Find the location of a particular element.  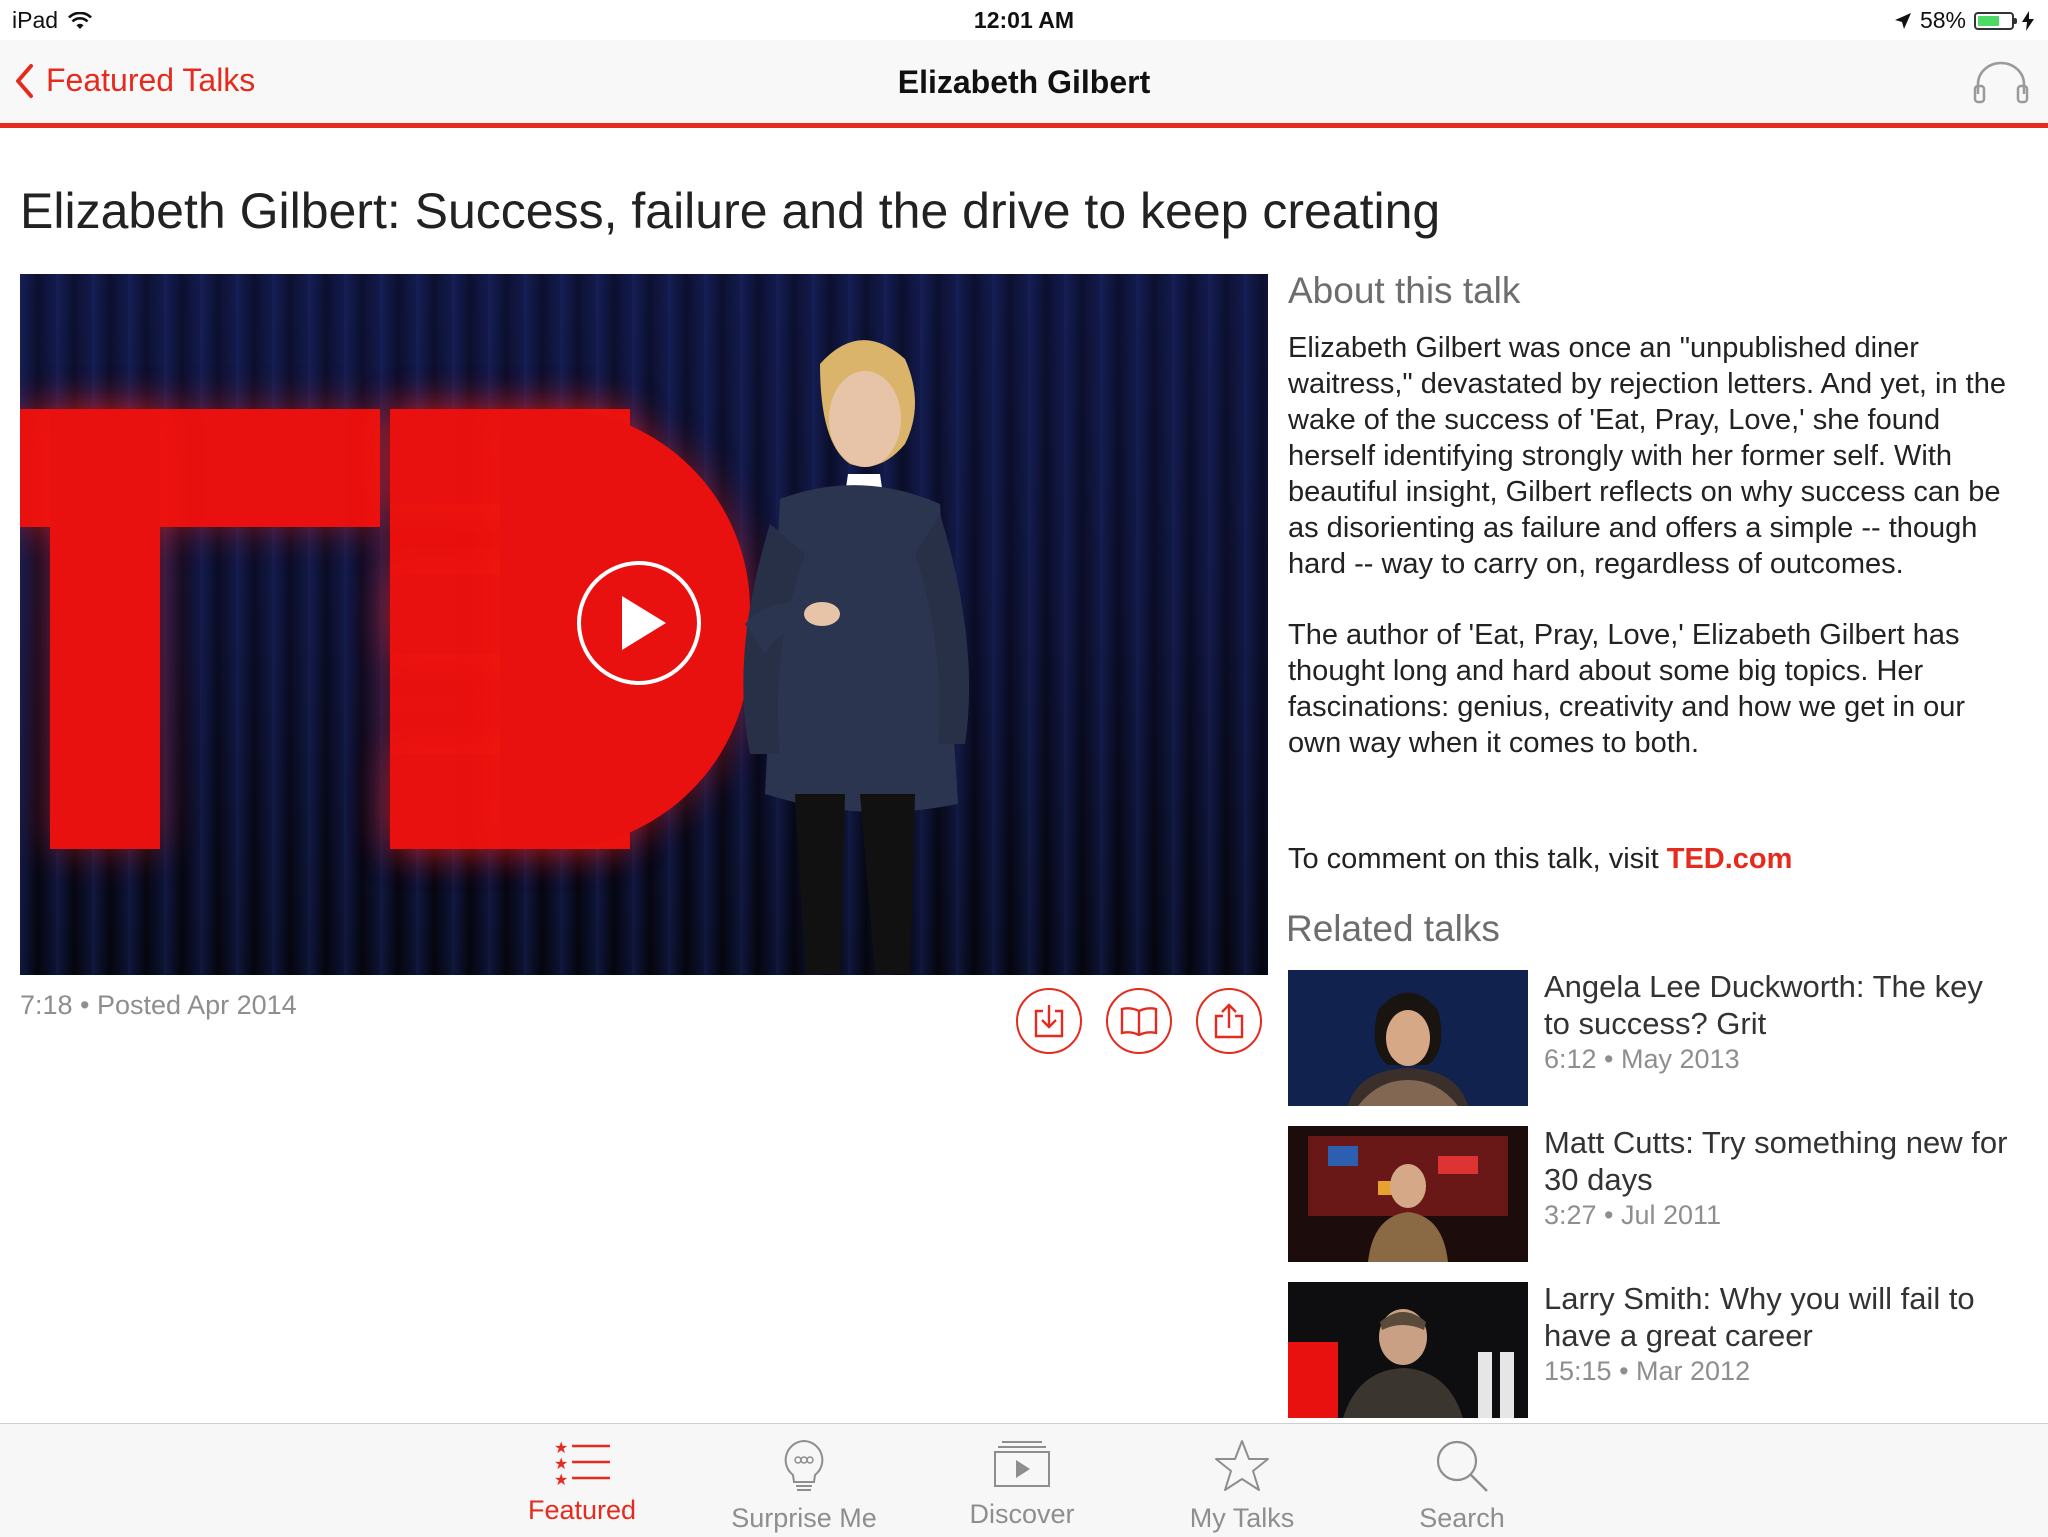

status-right: 58% is located at coordinates (1964, 20).